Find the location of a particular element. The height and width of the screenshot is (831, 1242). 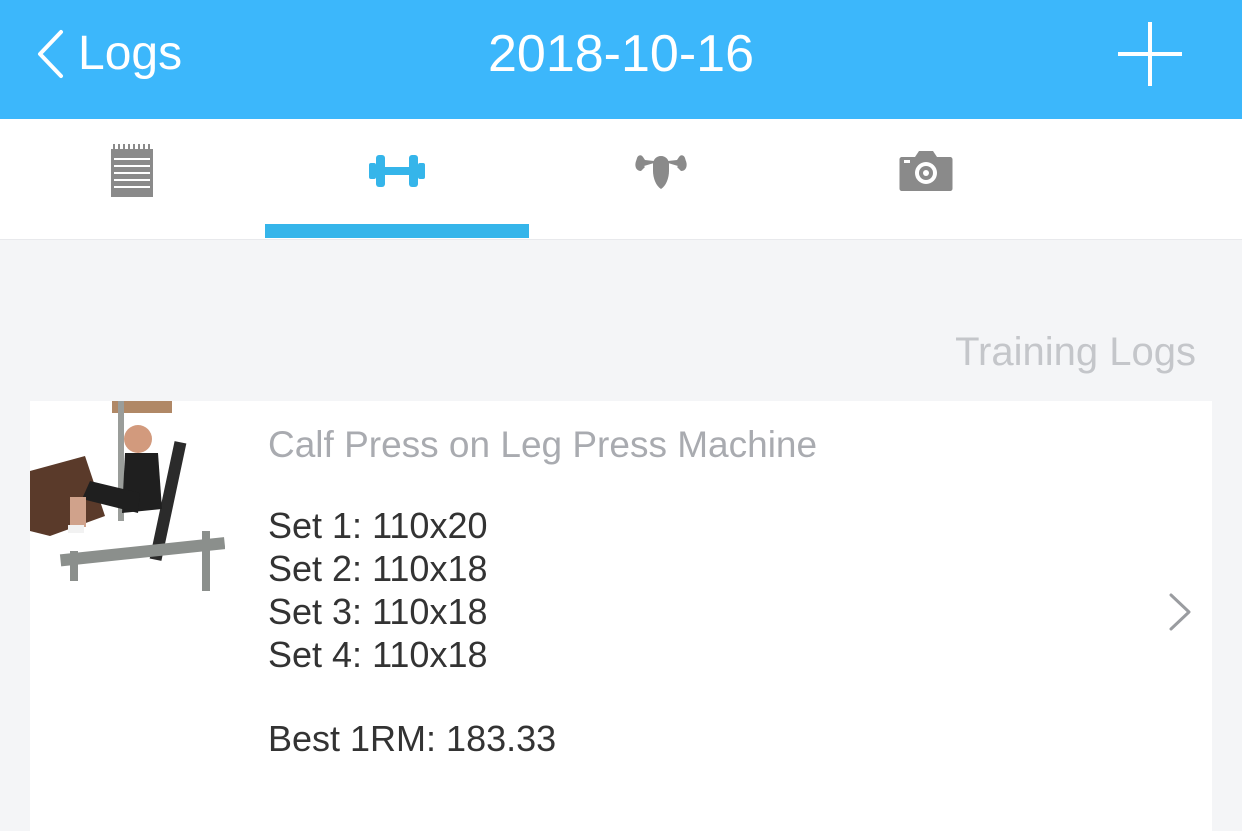

flexed-muscles-icon is located at coordinates (661, 172).